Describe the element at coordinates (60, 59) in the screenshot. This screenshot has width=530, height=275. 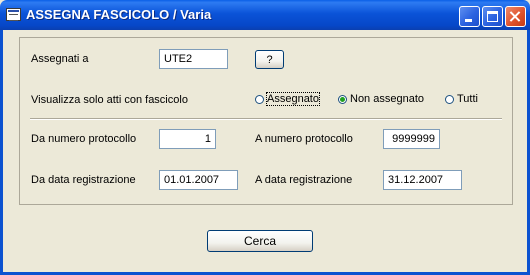
I see `assegnati-label: Assegnati a` at that location.